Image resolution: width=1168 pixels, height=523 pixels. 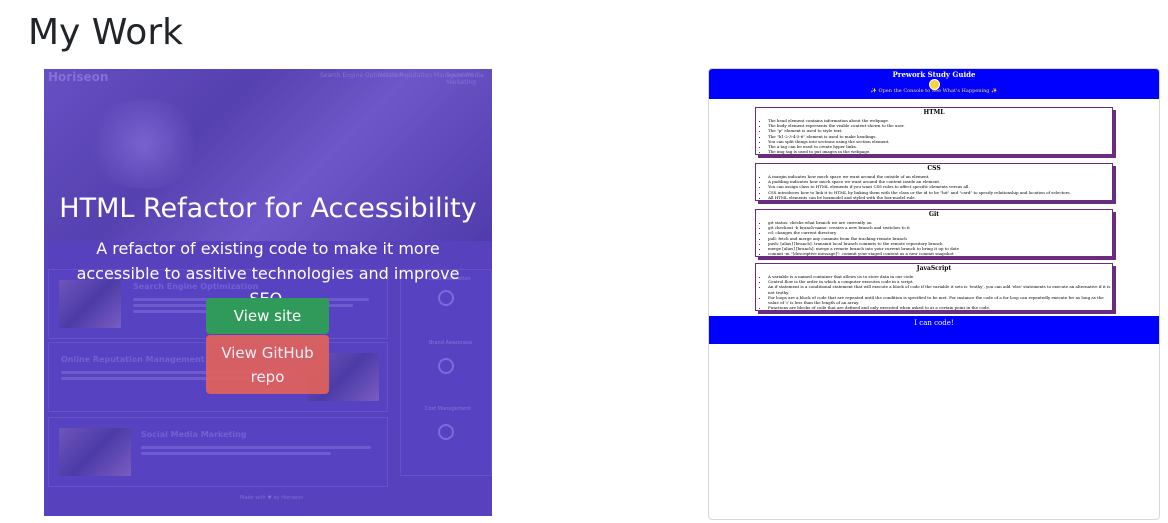 I want to click on project-title: HTML Refactor for Accessibility, so click(x=268, y=208).